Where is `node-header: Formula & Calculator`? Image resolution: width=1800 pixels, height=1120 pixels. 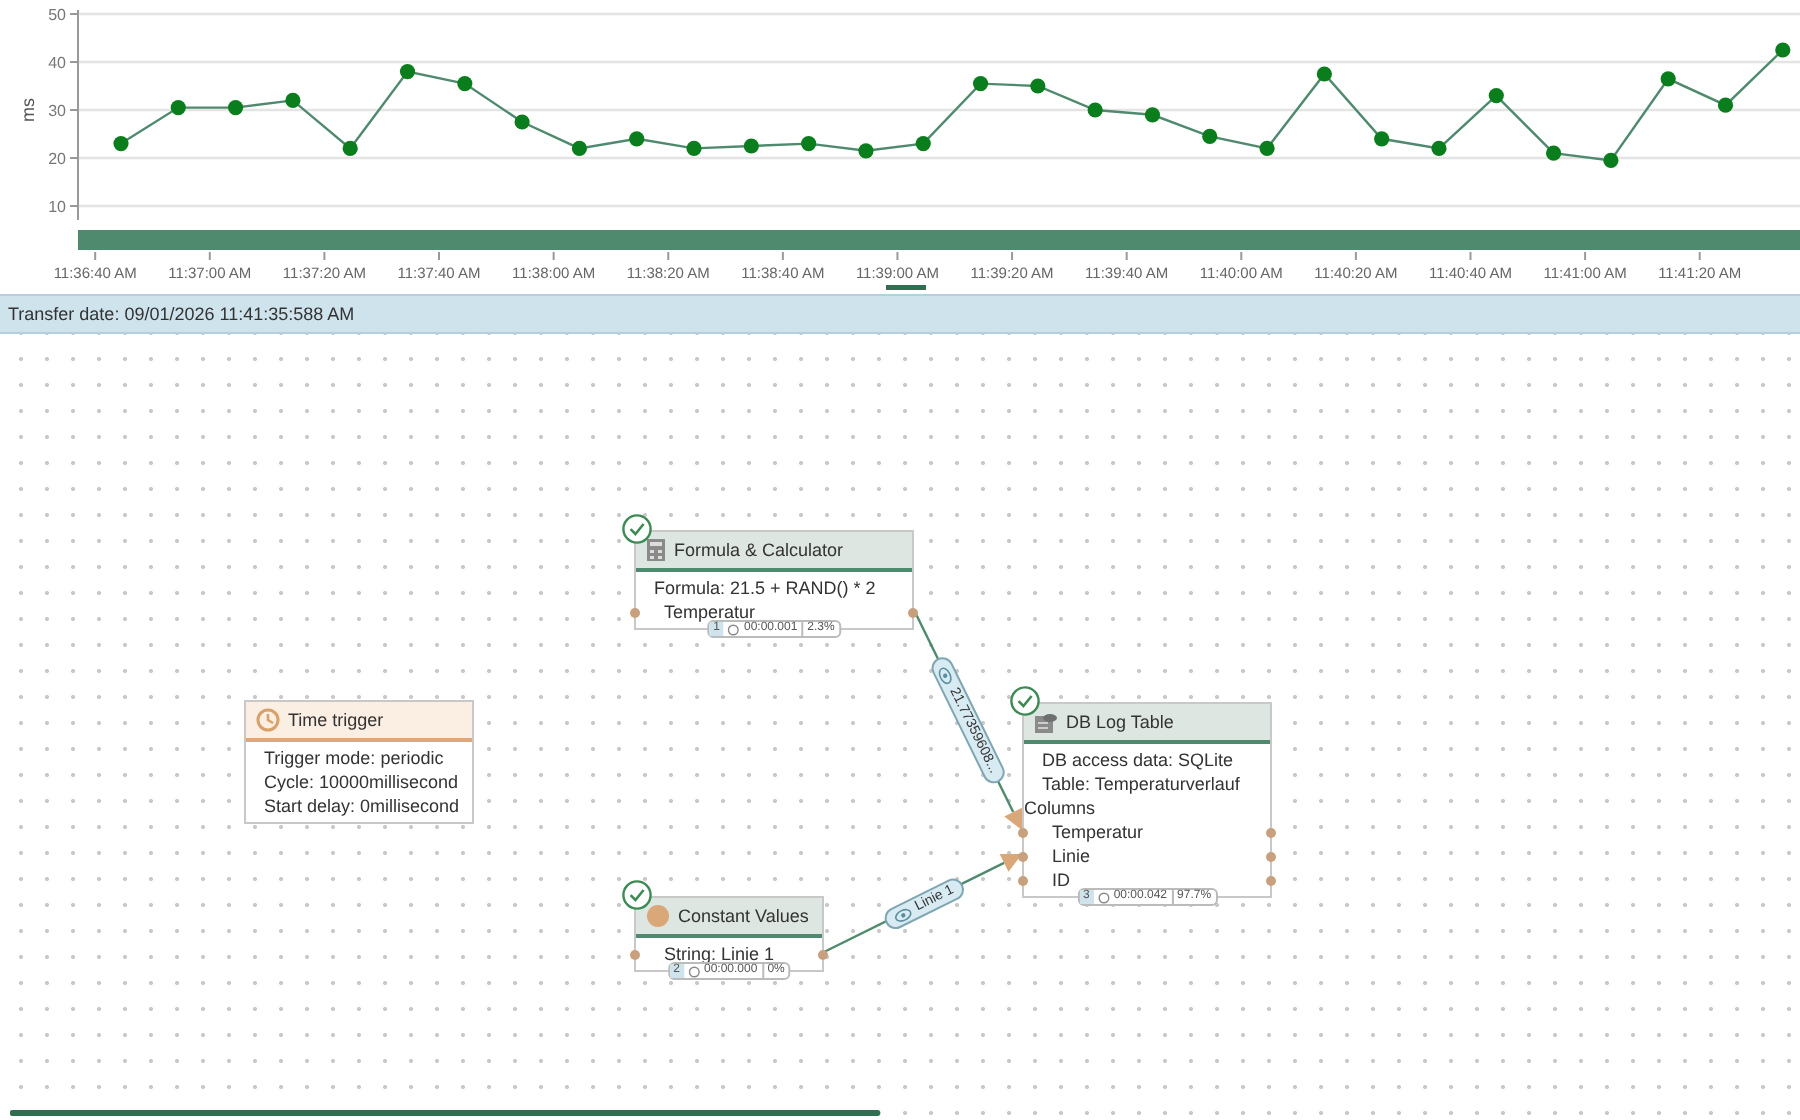
node-header: Formula & Calculator is located at coordinates (774, 552).